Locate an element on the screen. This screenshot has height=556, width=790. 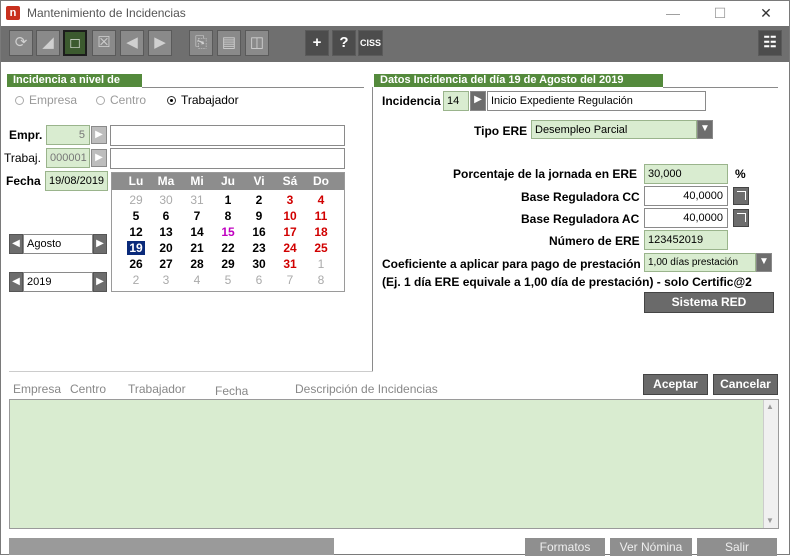
empr-field: 5 is located at coordinates (68, 135).